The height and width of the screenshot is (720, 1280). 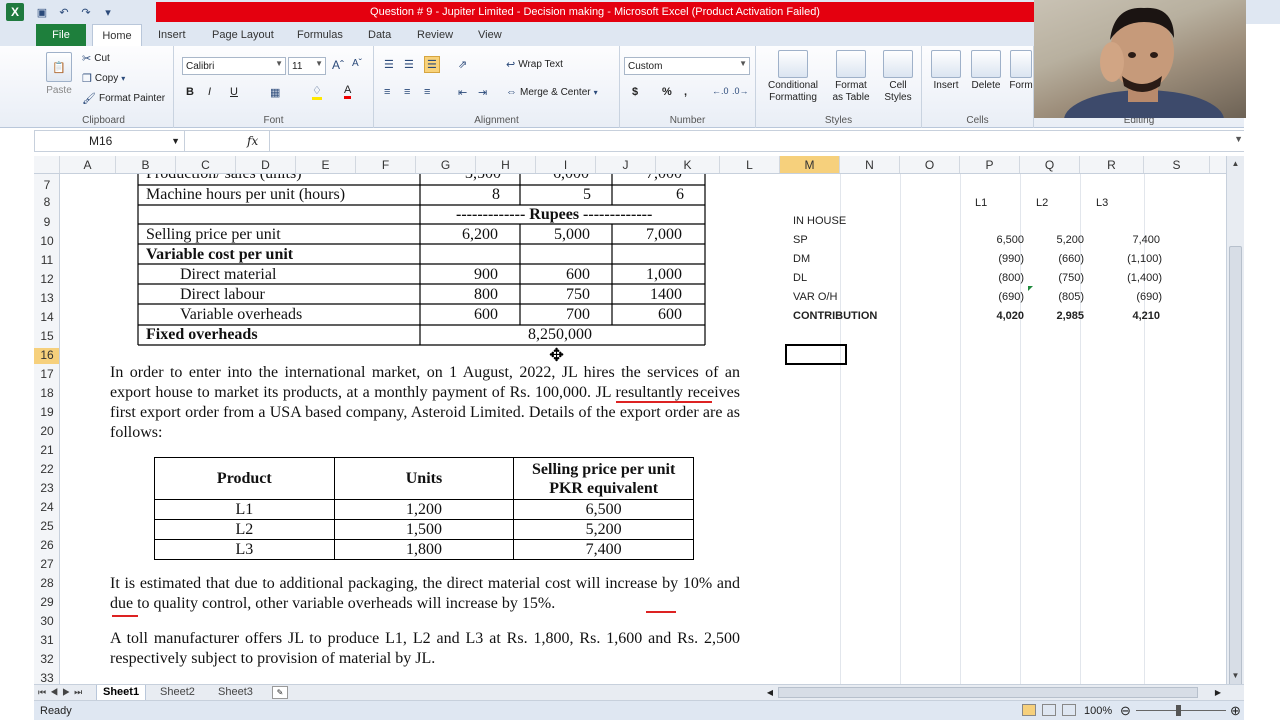 I want to click on column-header-m: M, so click(x=810, y=164).